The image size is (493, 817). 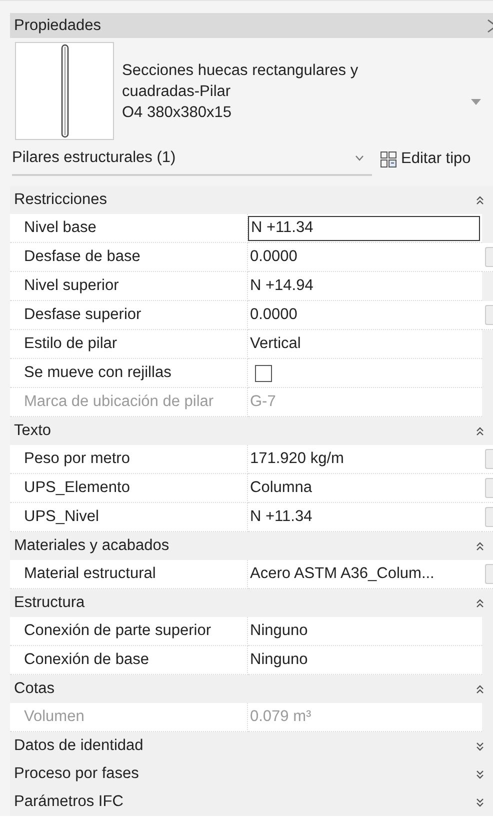 What do you see at coordinates (117, 631) in the screenshot?
I see `property-label: Conexión de parte superior` at bounding box center [117, 631].